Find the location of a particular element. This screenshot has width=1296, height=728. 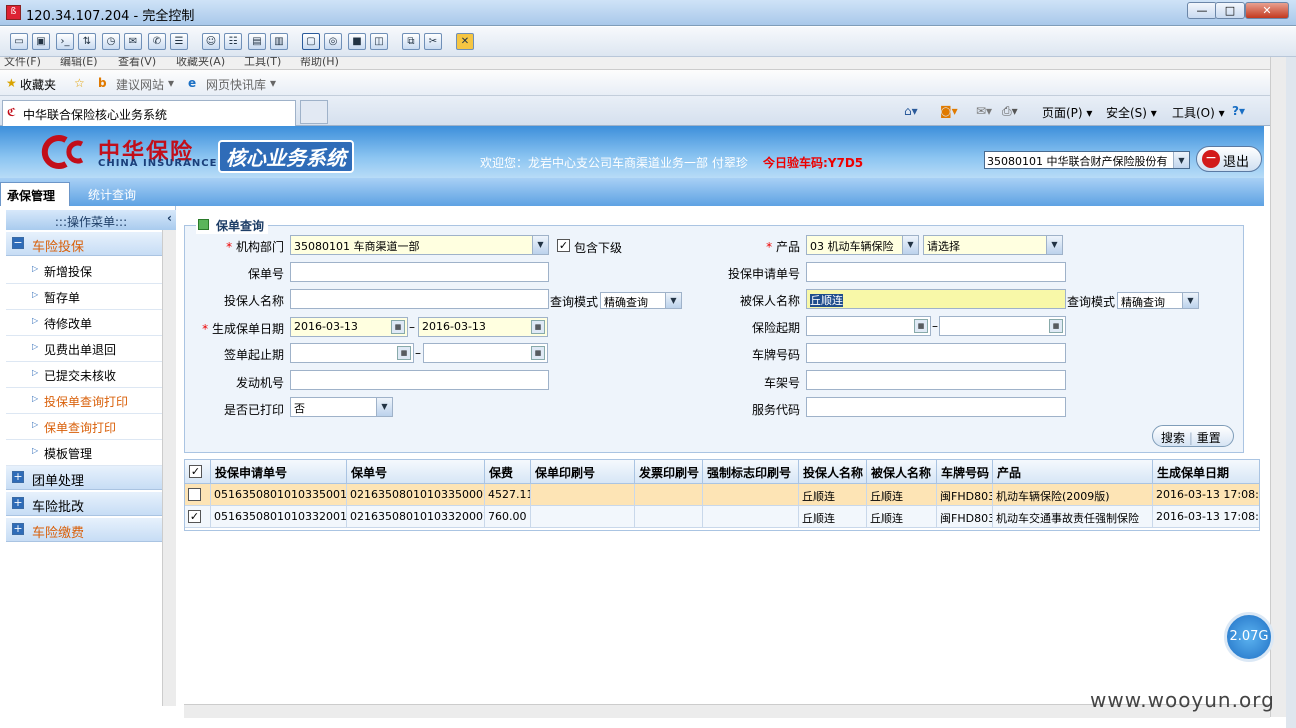

table-cell: 2016-03-13 17:08:0 is located at coordinates (1206, 495).